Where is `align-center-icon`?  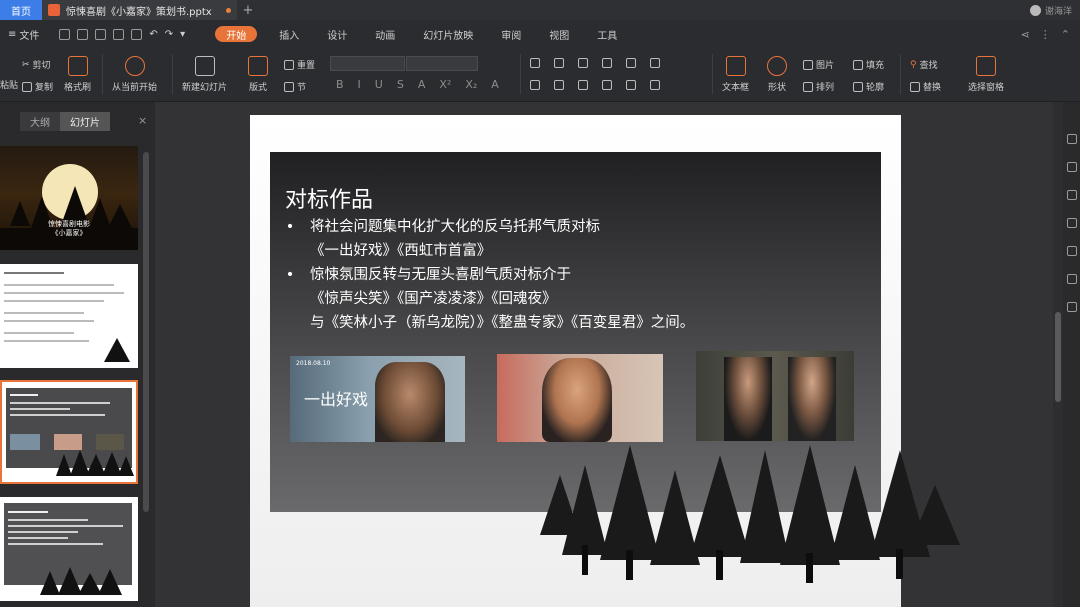
align-center-icon is located at coordinates (559, 85).